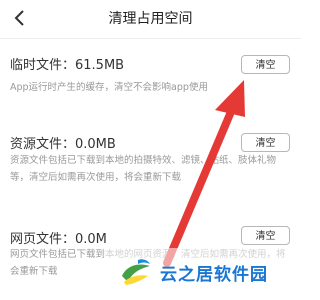 The image size is (320, 300). I want to click on clear-web-files-button: 清空, so click(265, 235).